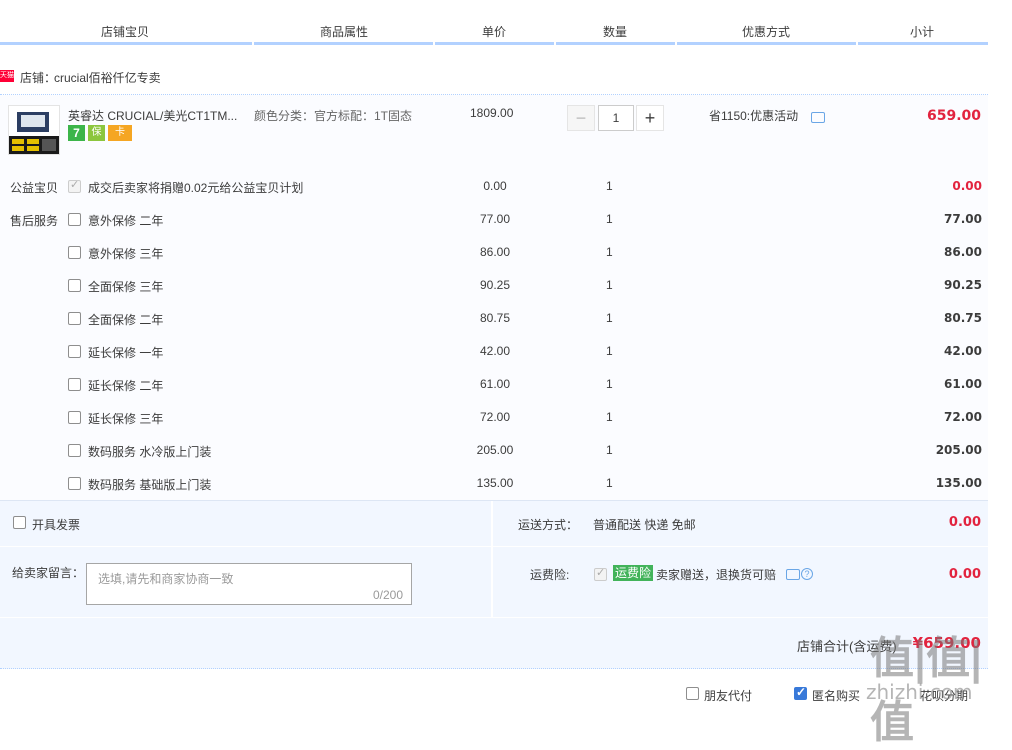 The height and width of the screenshot is (750, 1012). What do you see at coordinates (249, 584) in the screenshot?
I see `seller-message-input: 选填,请先和商家协商一致 0/200` at bounding box center [249, 584].